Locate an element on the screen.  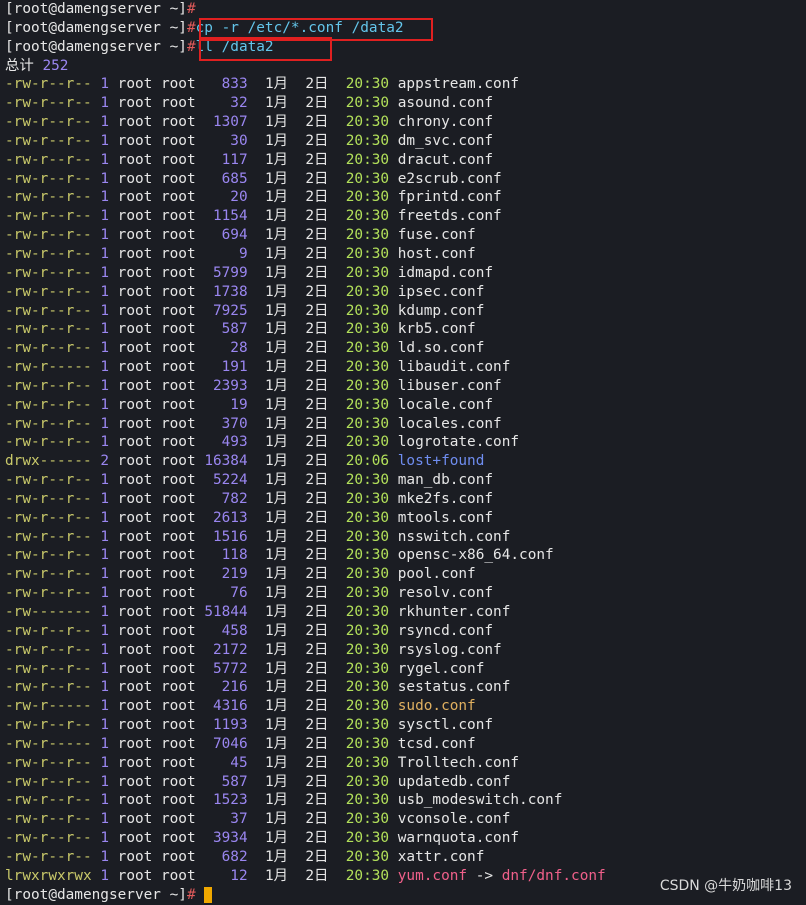
file-name: locale.conf is located at coordinates (445, 405).